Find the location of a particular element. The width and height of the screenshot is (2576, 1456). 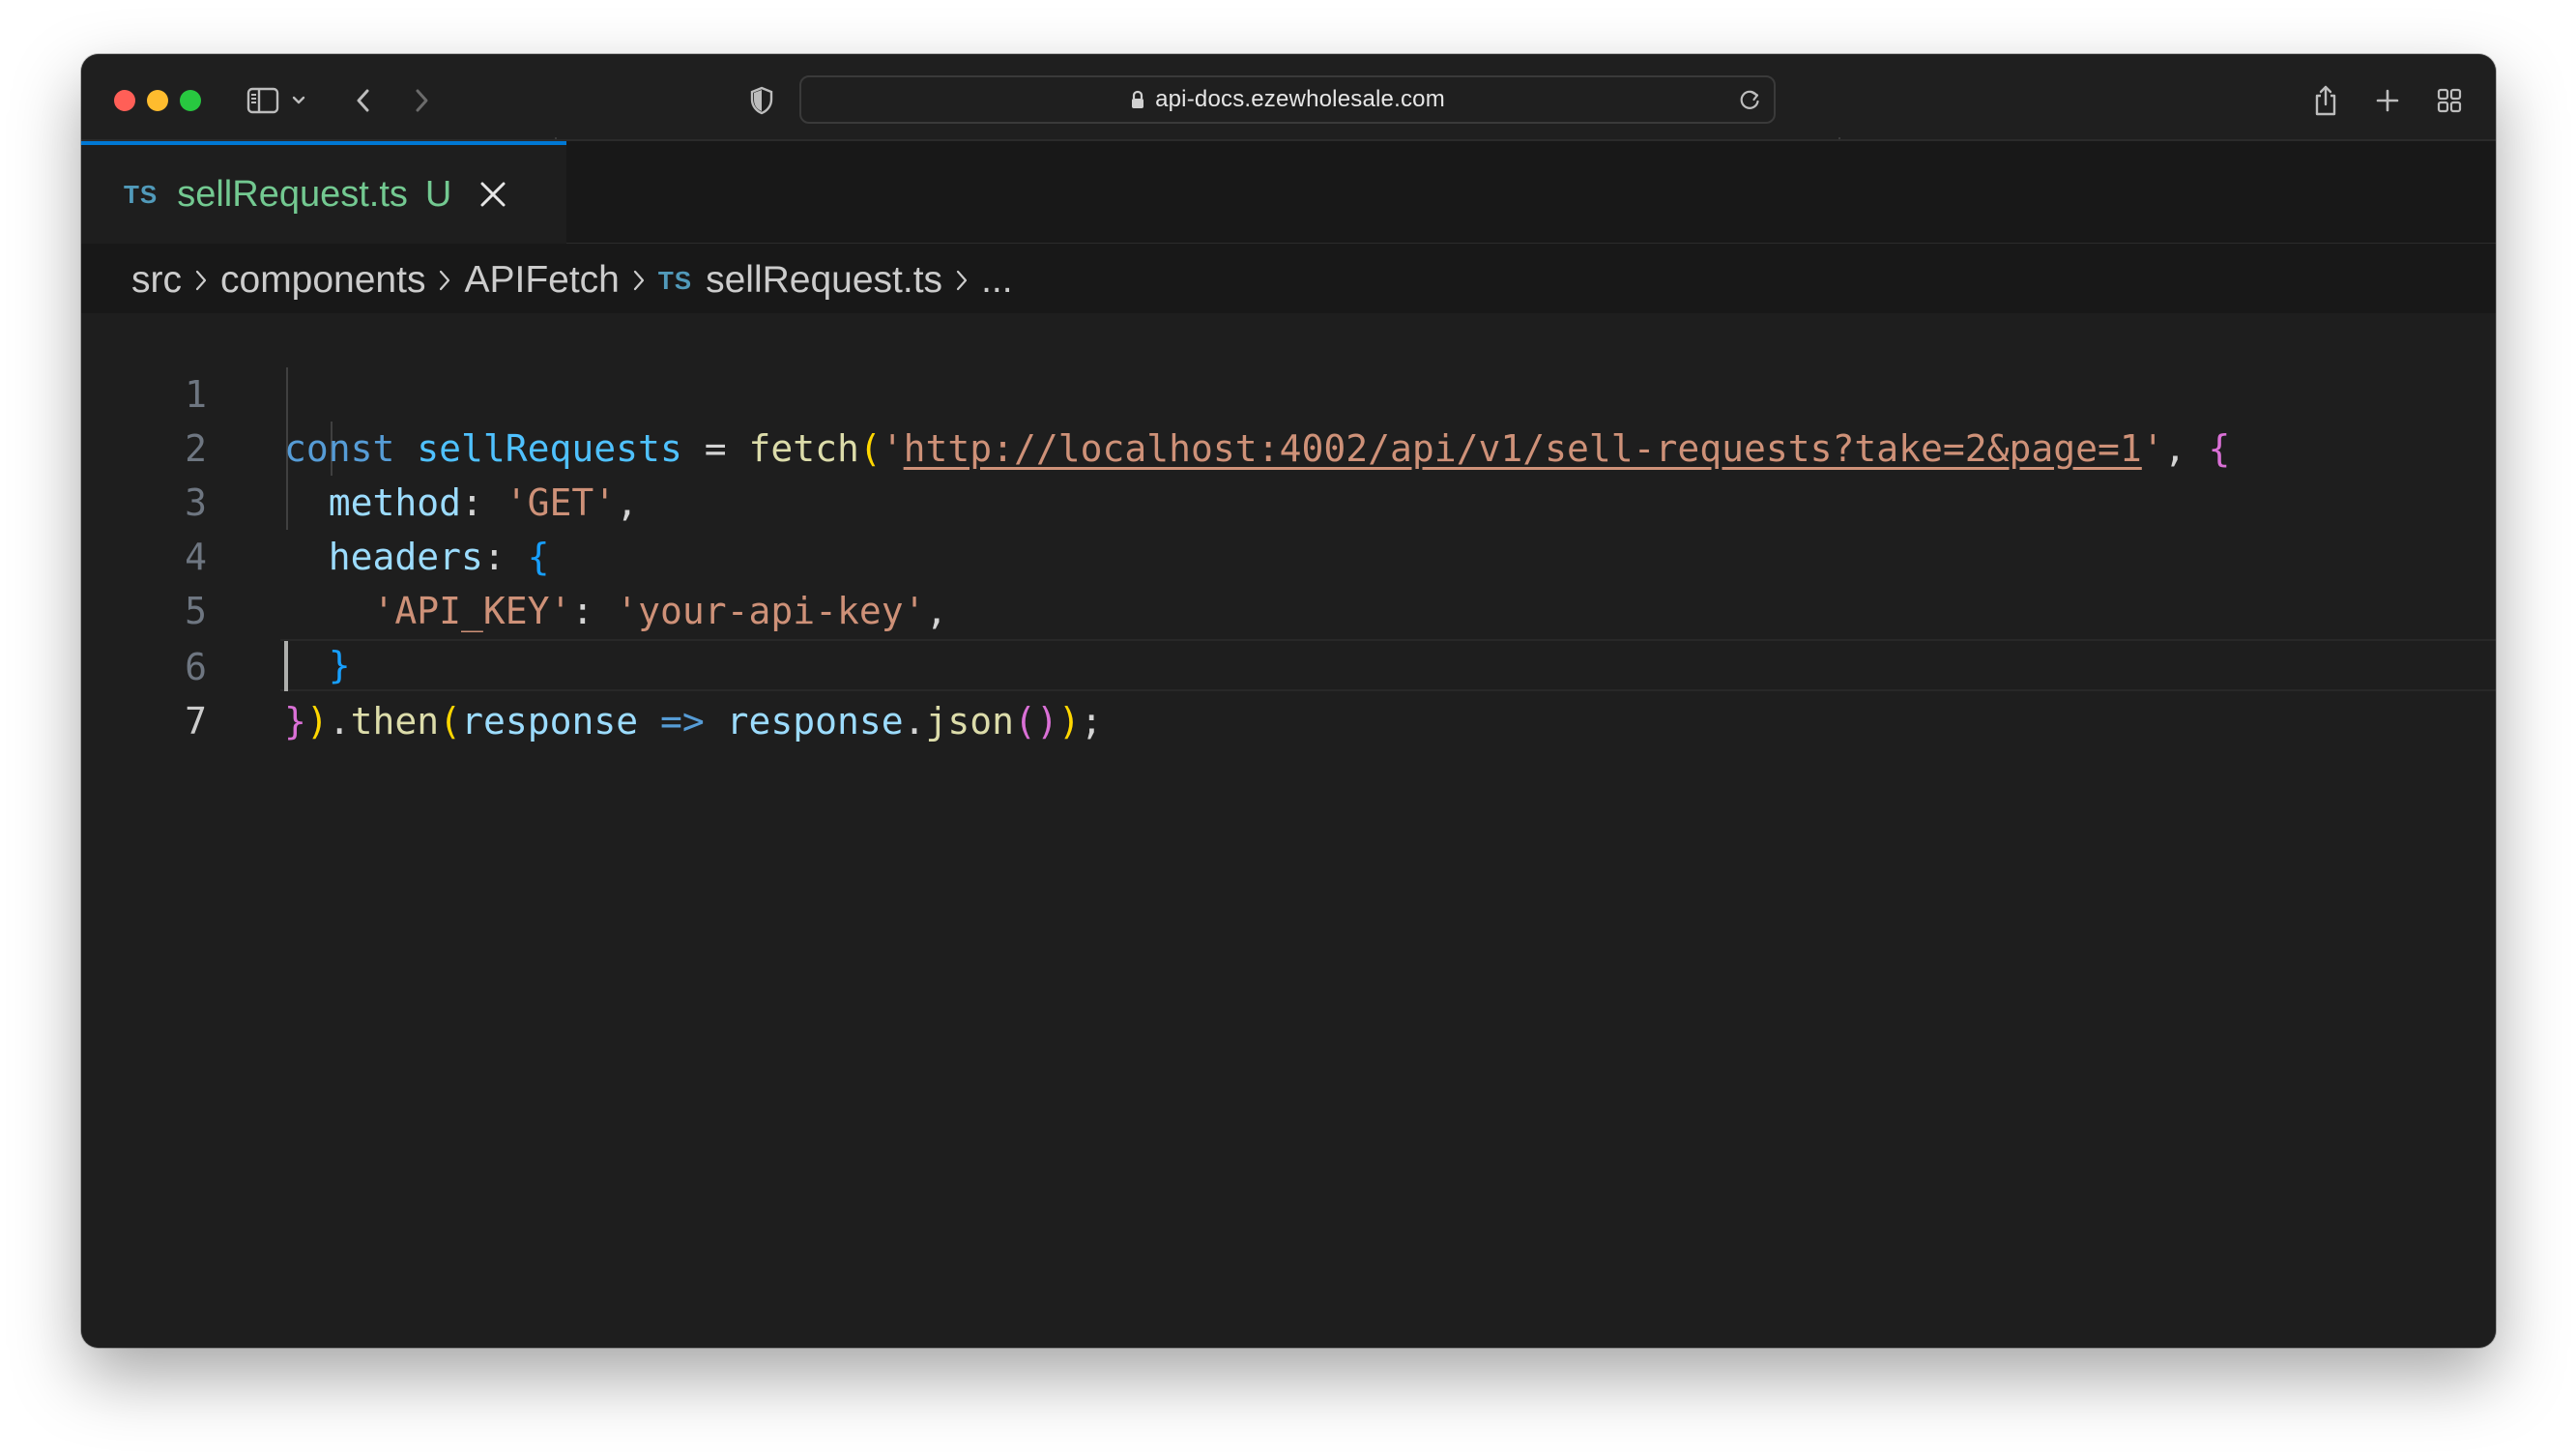

breadcrumb-item-apifetch: APIFetch is located at coordinates (541, 280).